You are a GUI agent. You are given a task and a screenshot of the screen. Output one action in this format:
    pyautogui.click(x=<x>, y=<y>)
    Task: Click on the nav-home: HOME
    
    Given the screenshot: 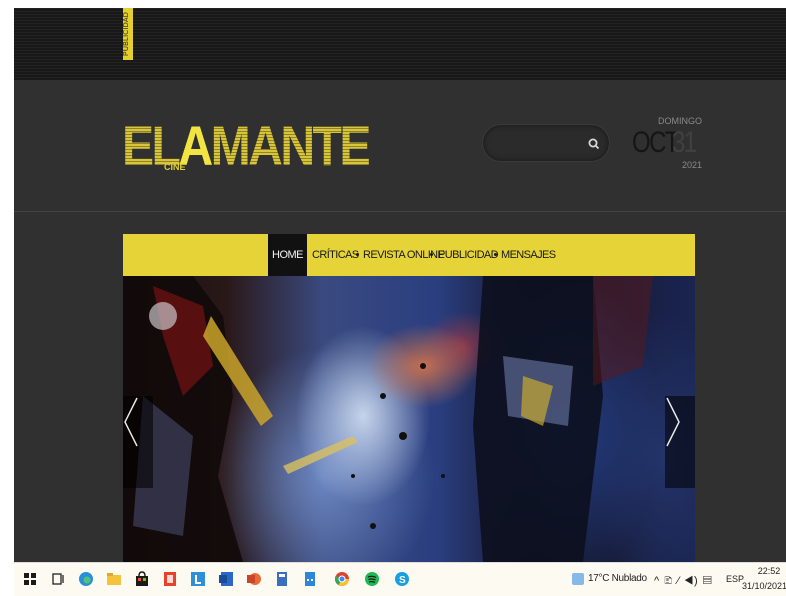 What is the action you would take?
    pyautogui.click(x=287, y=255)
    